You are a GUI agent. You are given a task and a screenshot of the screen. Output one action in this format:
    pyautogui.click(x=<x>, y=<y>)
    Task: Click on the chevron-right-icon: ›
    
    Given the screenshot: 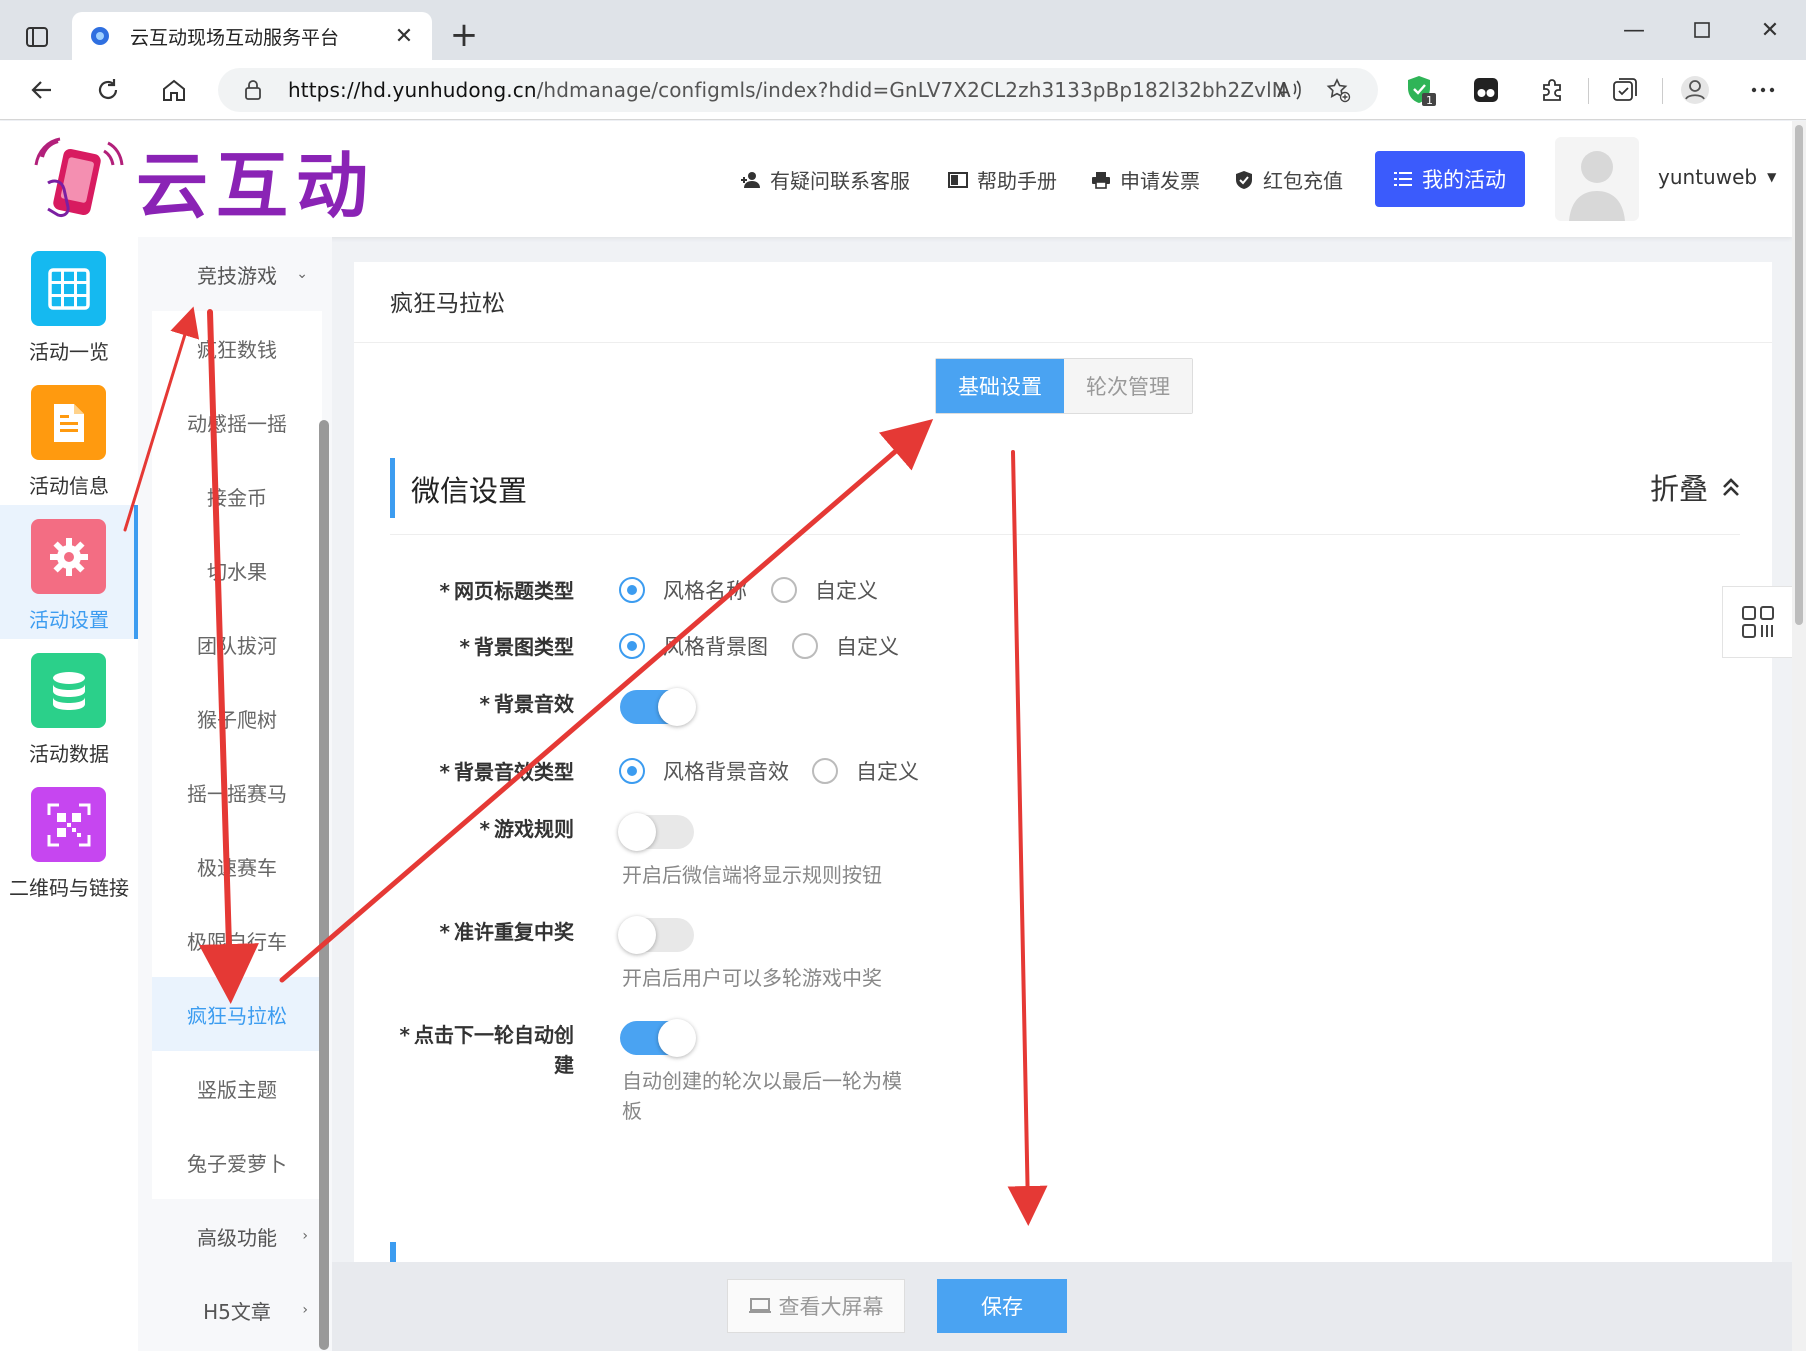 What is the action you would take?
    pyautogui.click(x=305, y=1236)
    